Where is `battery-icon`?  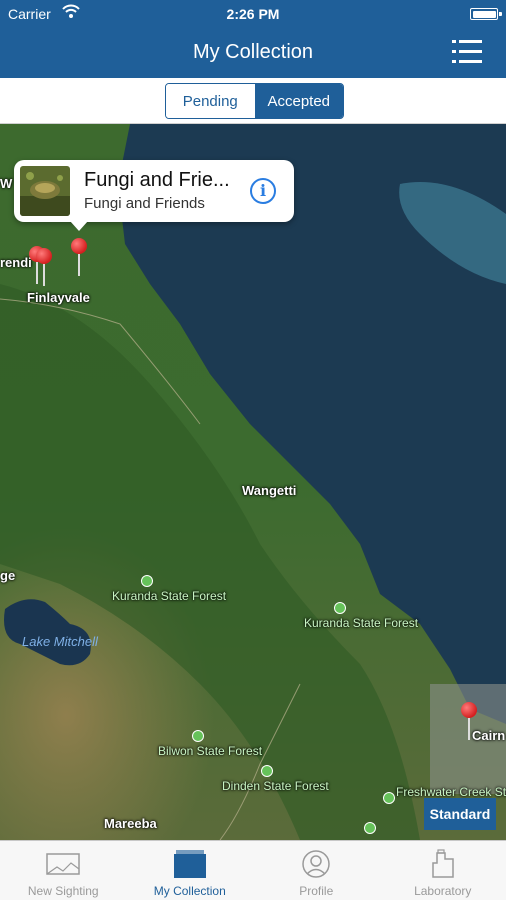 battery-icon is located at coordinates (486, 14).